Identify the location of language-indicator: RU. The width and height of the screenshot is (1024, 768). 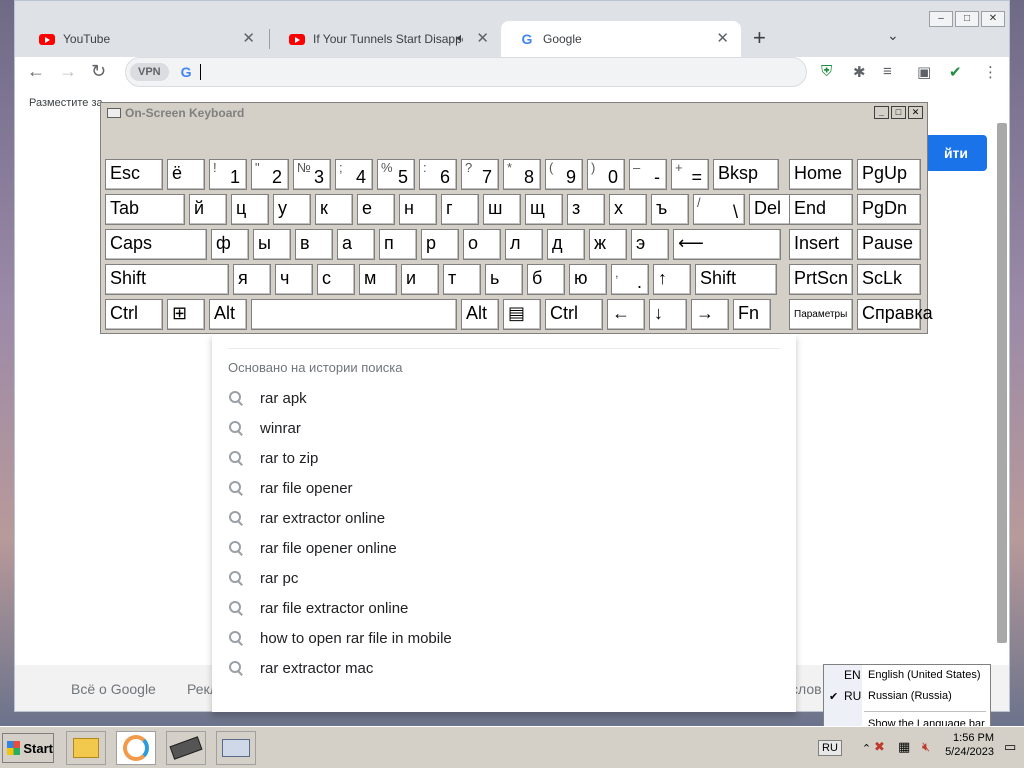
(830, 748).